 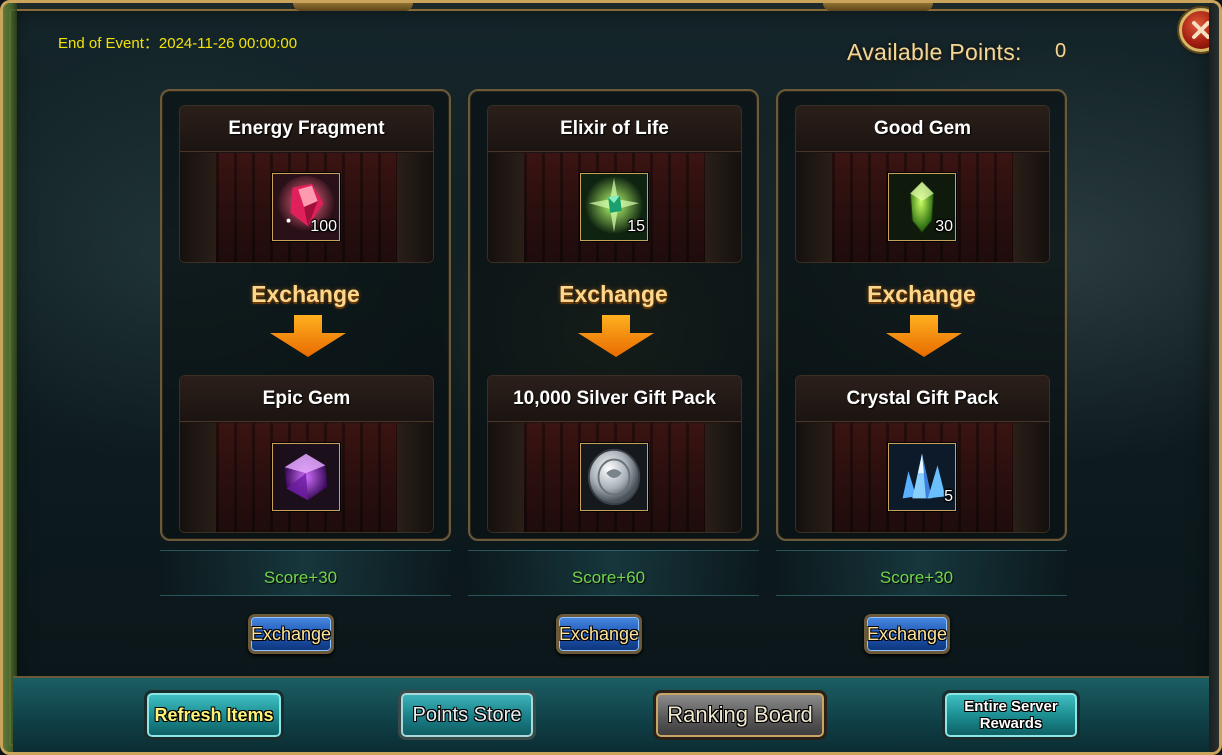 What do you see at coordinates (740, 715) in the screenshot?
I see `ranking-board-button: Ranking Board` at bounding box center [740, 715].